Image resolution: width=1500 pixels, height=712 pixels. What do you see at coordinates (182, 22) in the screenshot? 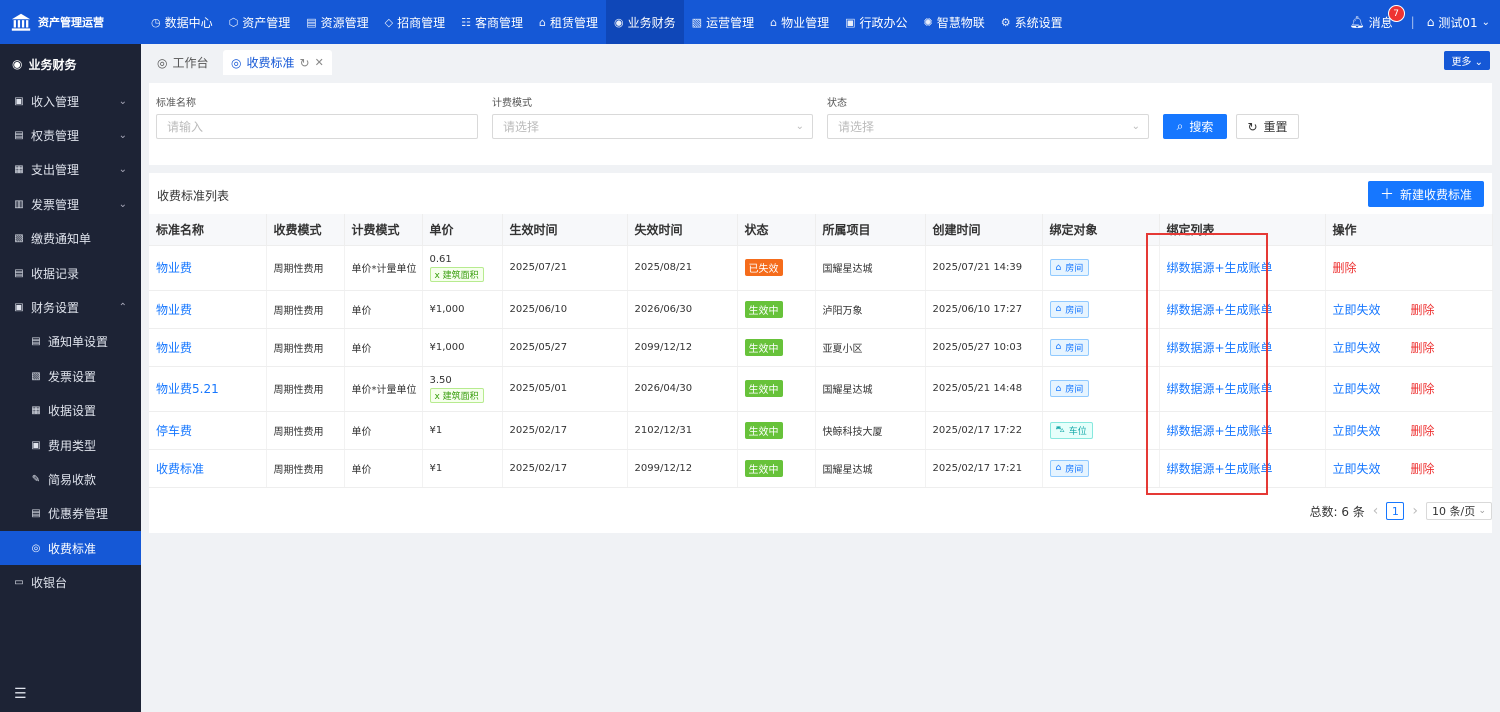
I see `nav-item-1: ◷ 数据中心` at bounding box center [182, 22].